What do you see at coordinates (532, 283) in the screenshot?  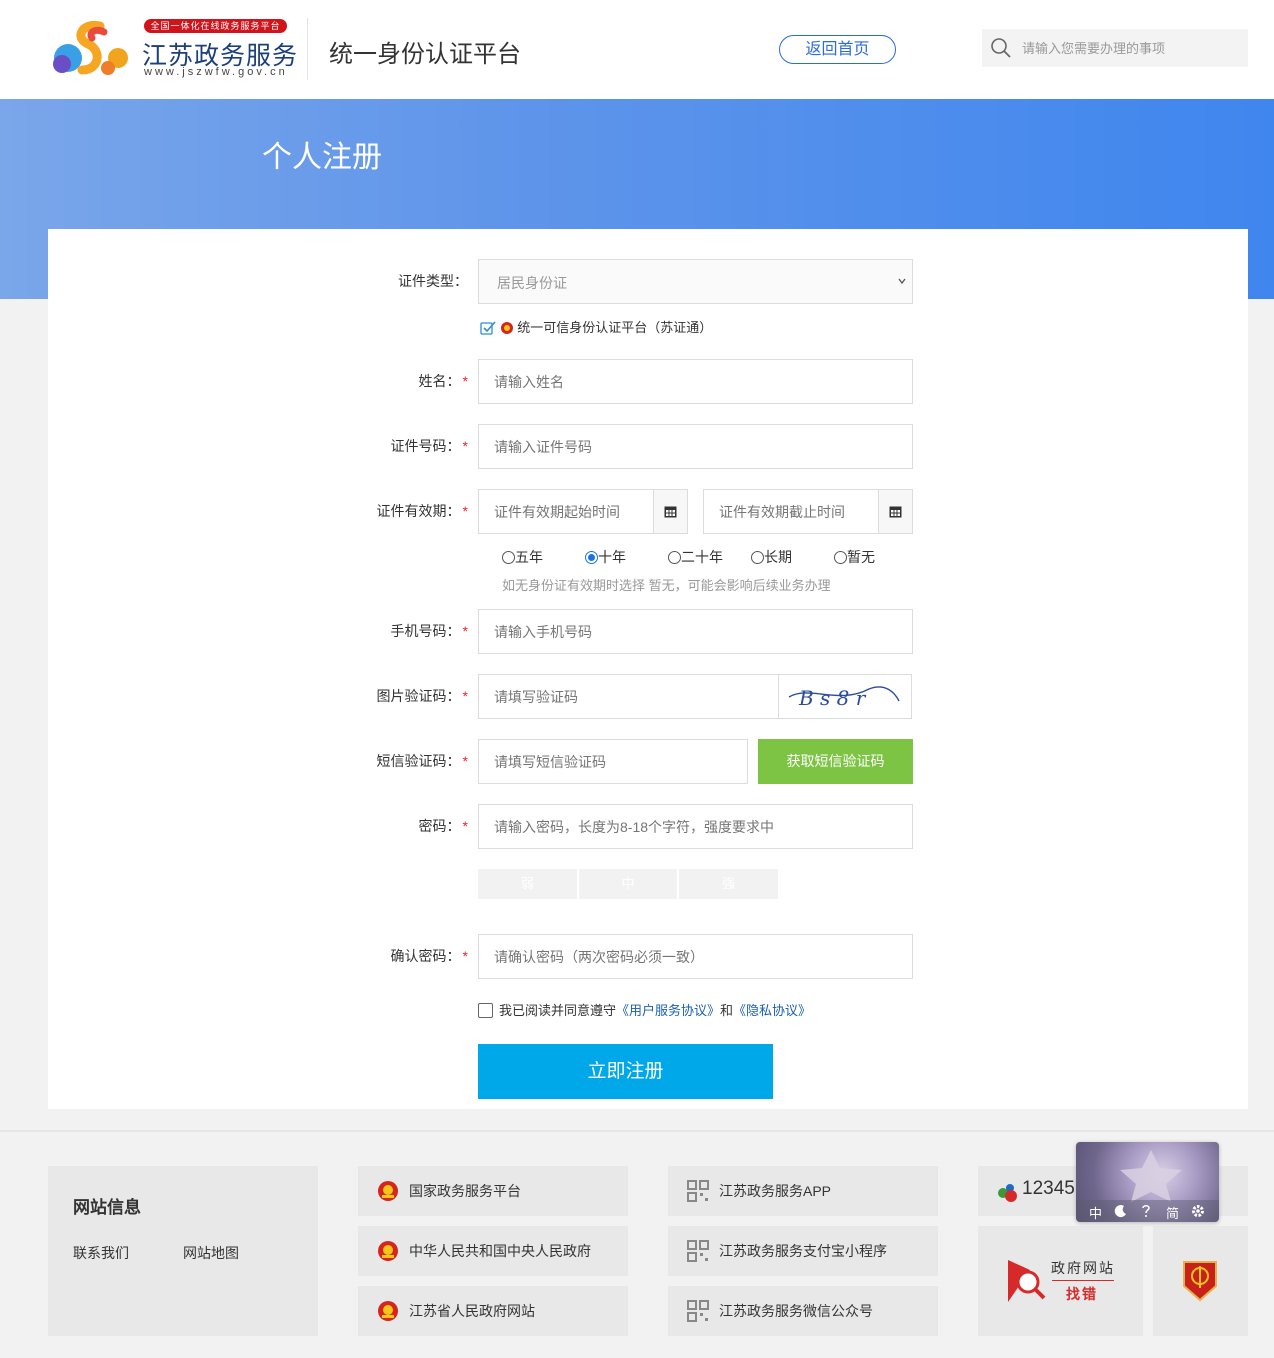 I see `cert-type-value: 居民身份证` at bounding box center [532, 283].